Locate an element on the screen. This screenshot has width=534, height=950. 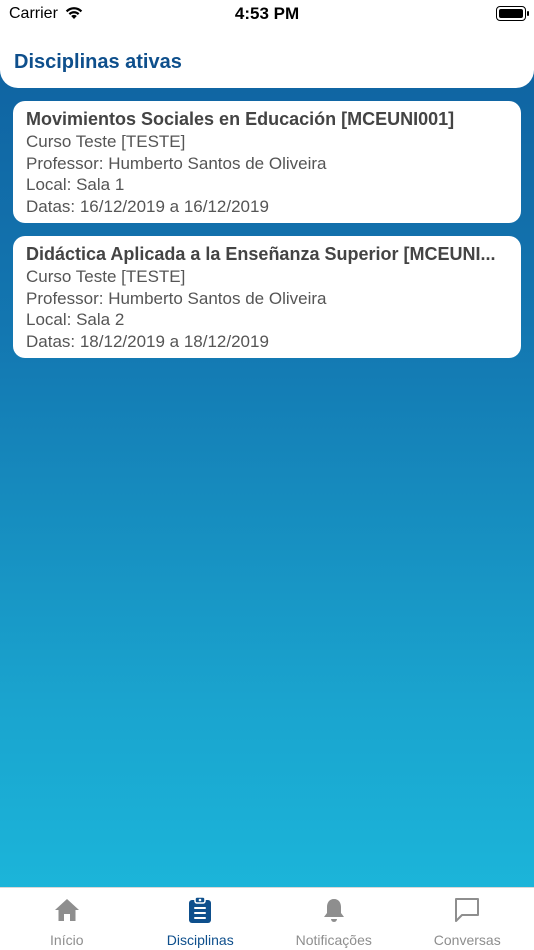
status-bar: Carrier 4:53 PM is located at coordinates (267, 15).